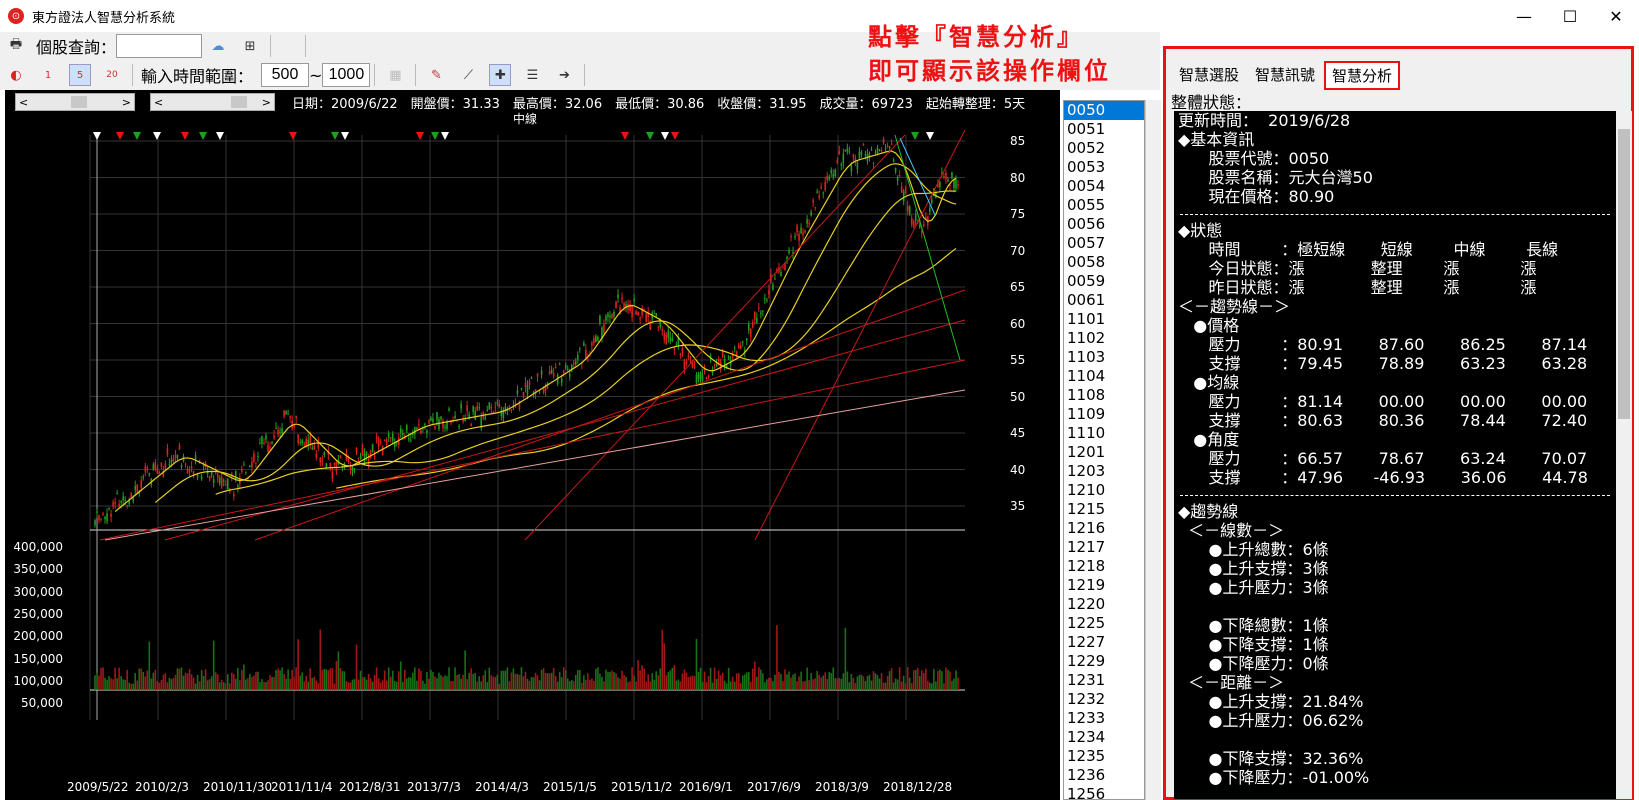  I want to click on stock-list-item: 1109, so click(1104, 414).